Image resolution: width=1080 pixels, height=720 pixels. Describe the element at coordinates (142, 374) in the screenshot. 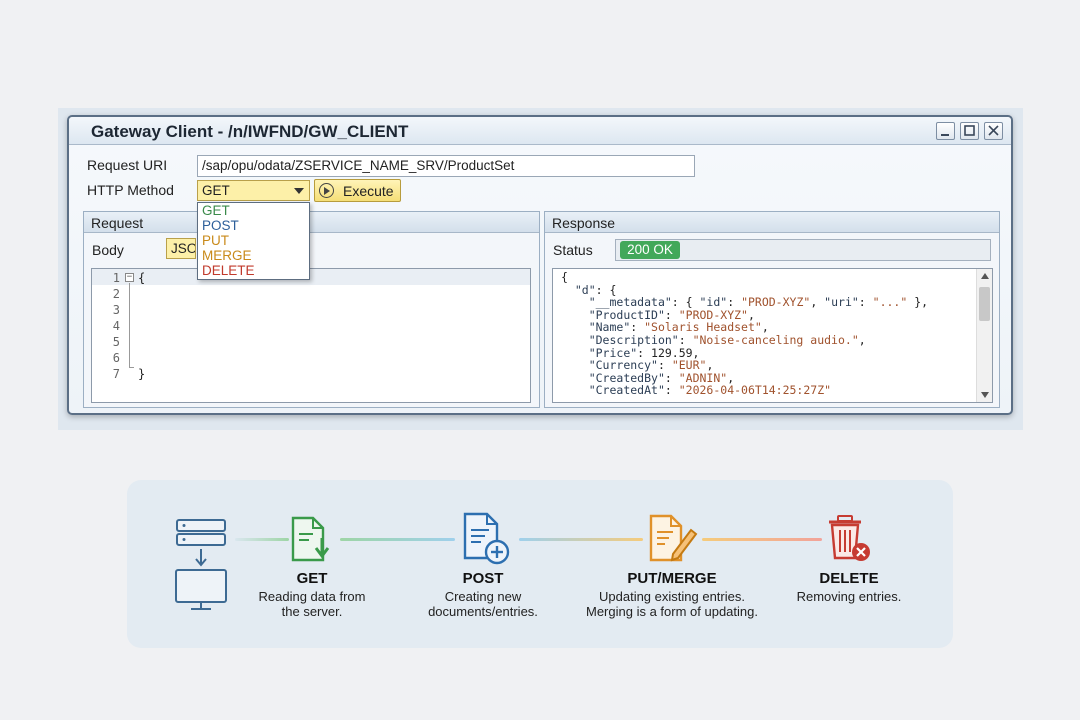

I see `code-line: }` at that location.